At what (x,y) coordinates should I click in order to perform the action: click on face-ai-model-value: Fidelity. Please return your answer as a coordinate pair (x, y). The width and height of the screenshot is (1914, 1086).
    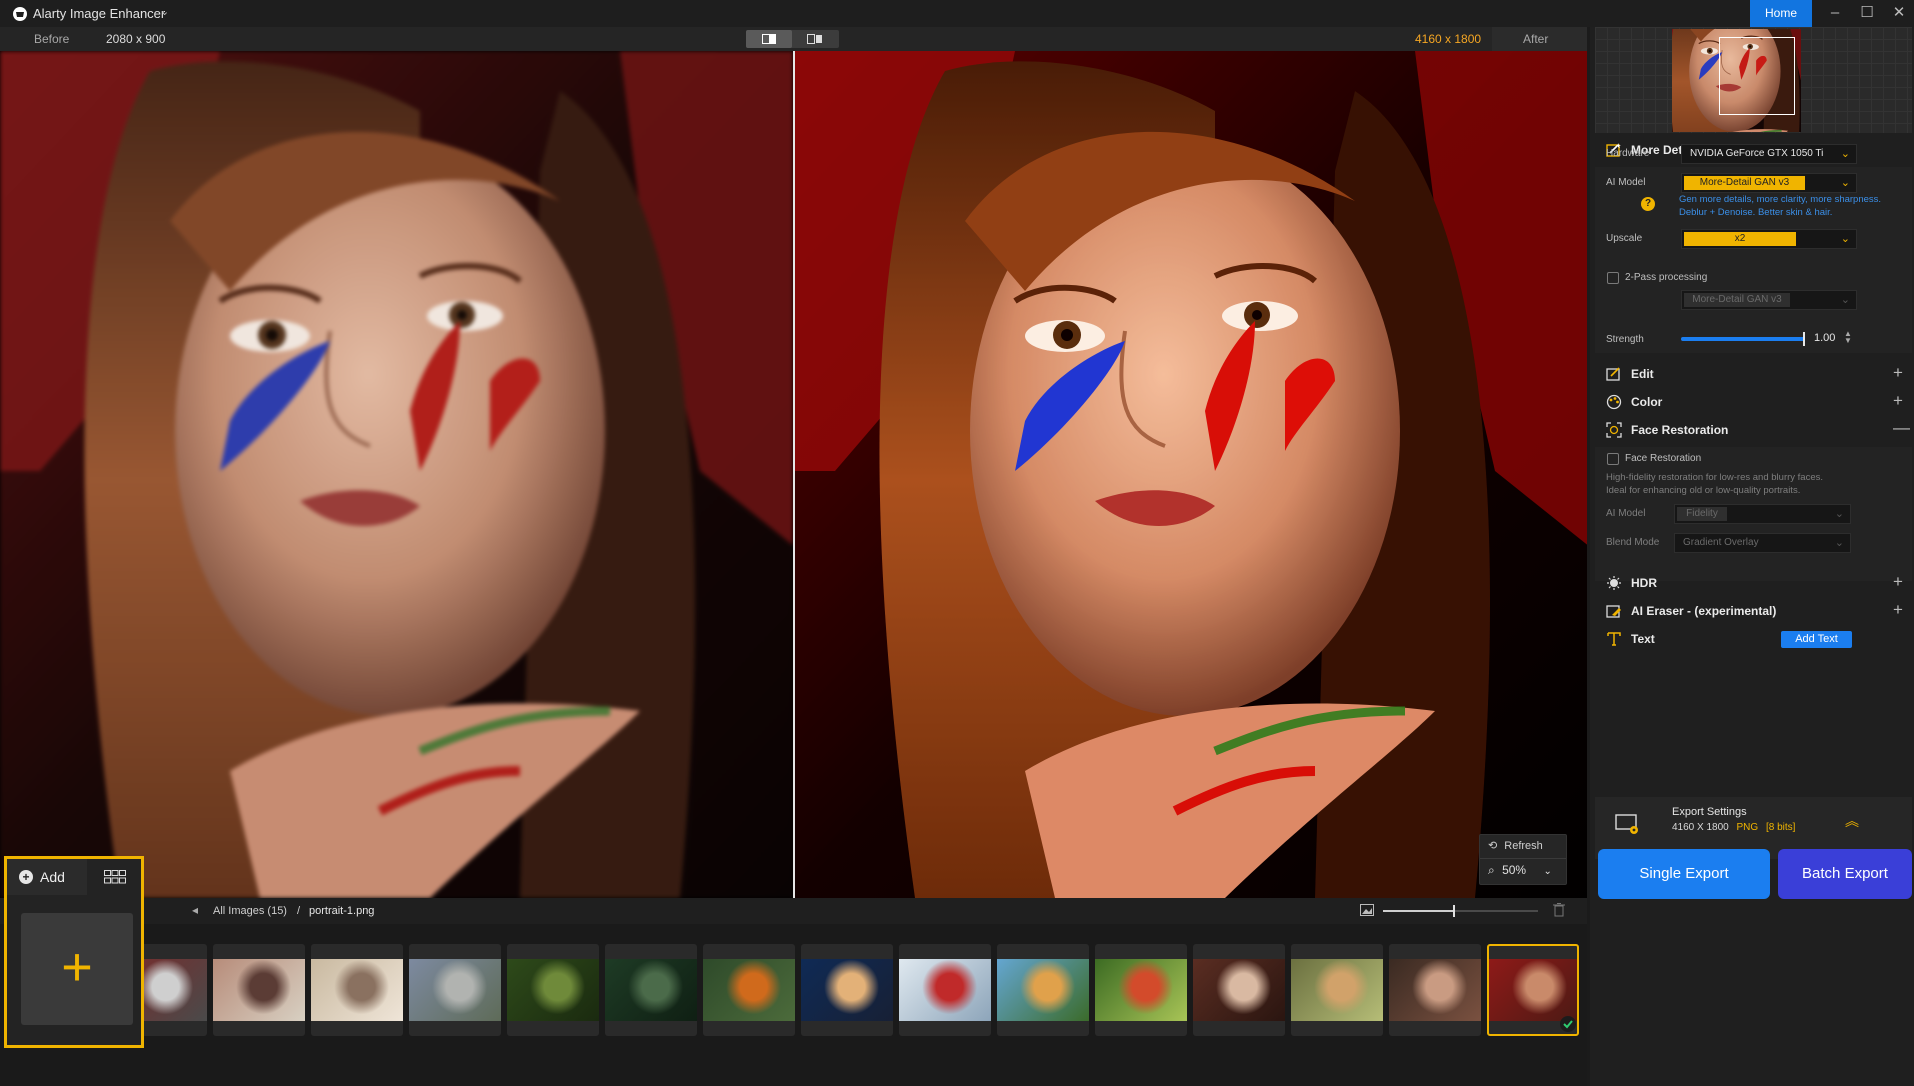
    Looking at the image, I should click on (1702, 514).